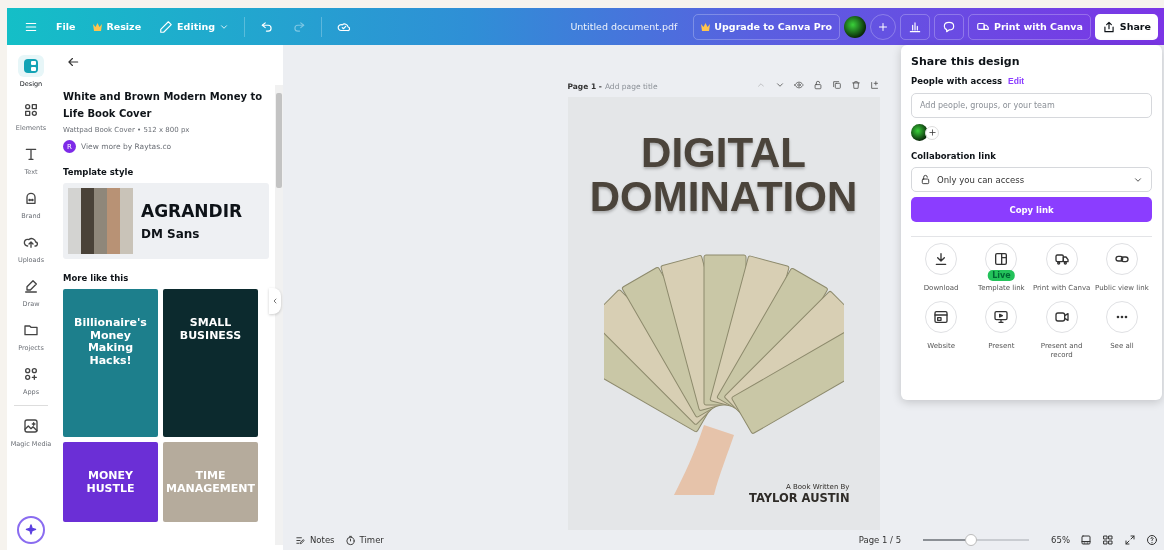 This screenshot has width=1164, height=550. What do you see at coordinates (110, 482) in the screenshot?
I see `template-thumbnail: MONEY HUSTLE` at bounding box center [110, 482].